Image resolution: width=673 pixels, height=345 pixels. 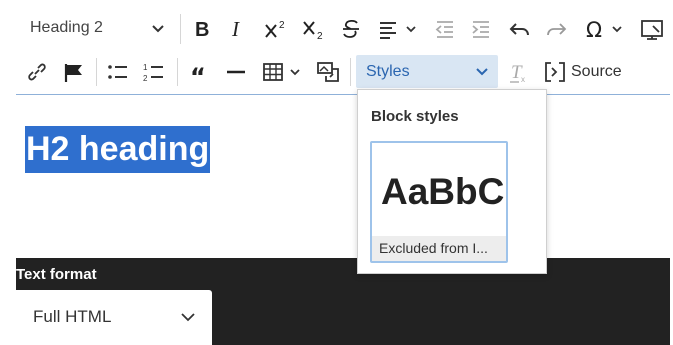 I want to click on selected-h2-heading: H2 heading, so click(x=118, y=149).